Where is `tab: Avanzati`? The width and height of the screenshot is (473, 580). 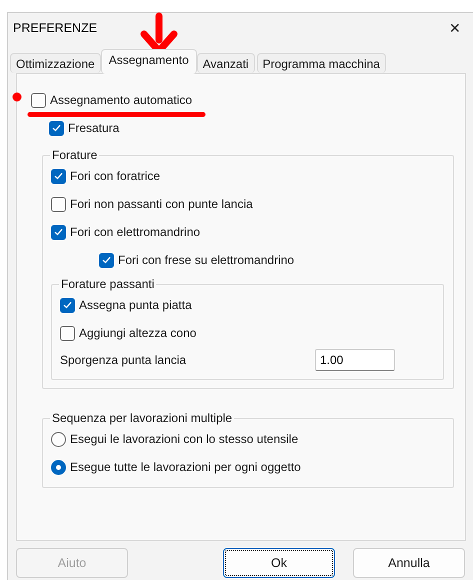 tab: Avanzati is located at coordinates (225, 63).